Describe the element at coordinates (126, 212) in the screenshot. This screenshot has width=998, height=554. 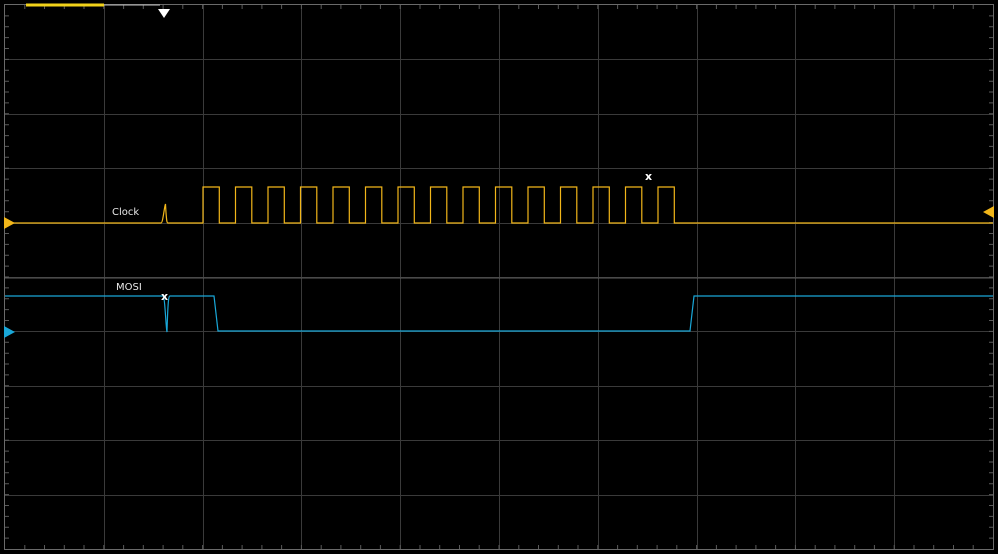
I see `clock-channel-label: Clock` at that location.